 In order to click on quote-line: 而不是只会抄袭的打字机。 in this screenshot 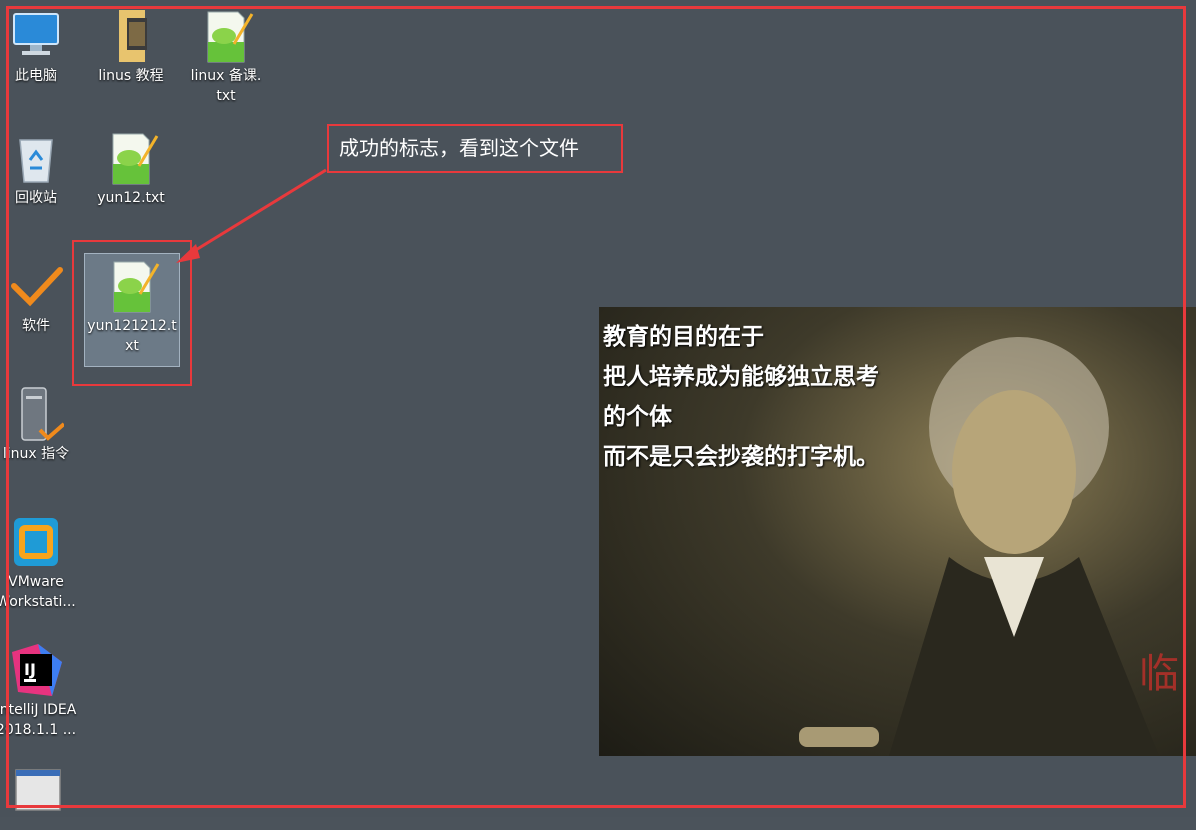, I will do `click(741, 456)`.